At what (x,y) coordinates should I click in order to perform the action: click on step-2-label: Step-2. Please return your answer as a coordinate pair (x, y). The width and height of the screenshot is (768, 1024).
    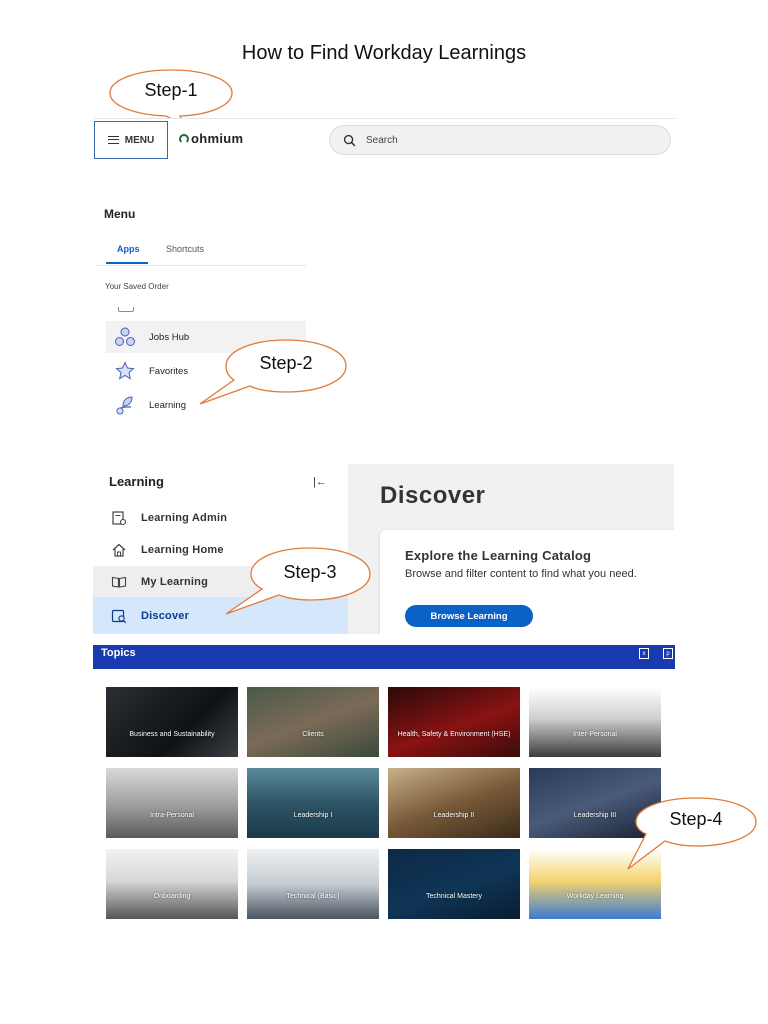
    Looking at the image, I should click on (286, 363).